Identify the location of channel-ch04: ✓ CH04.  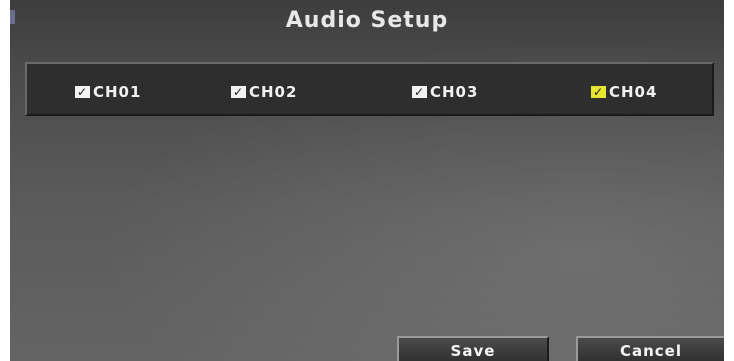
(624, 92).